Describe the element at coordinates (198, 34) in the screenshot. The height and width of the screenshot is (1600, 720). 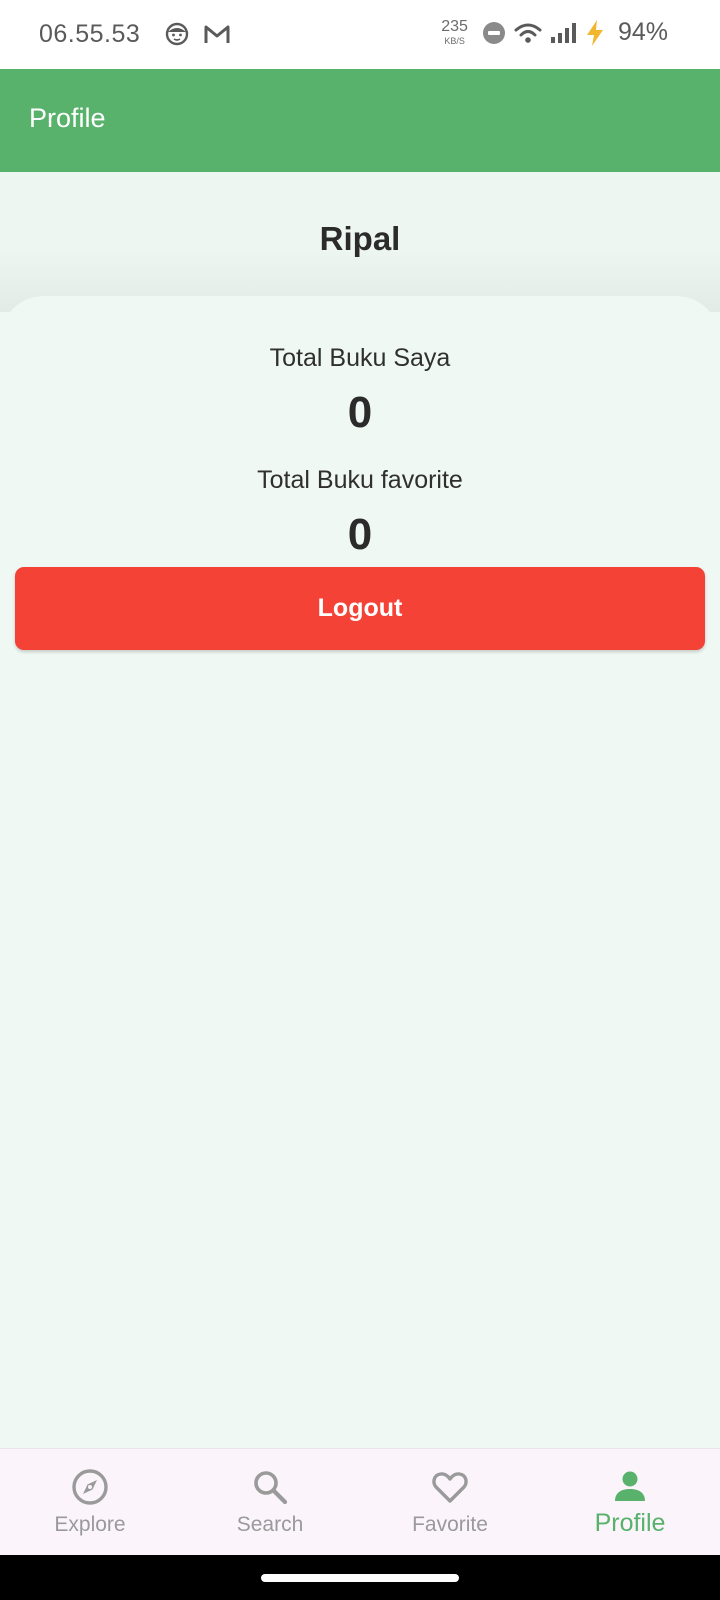
I see `status-notification-icons` at that location.